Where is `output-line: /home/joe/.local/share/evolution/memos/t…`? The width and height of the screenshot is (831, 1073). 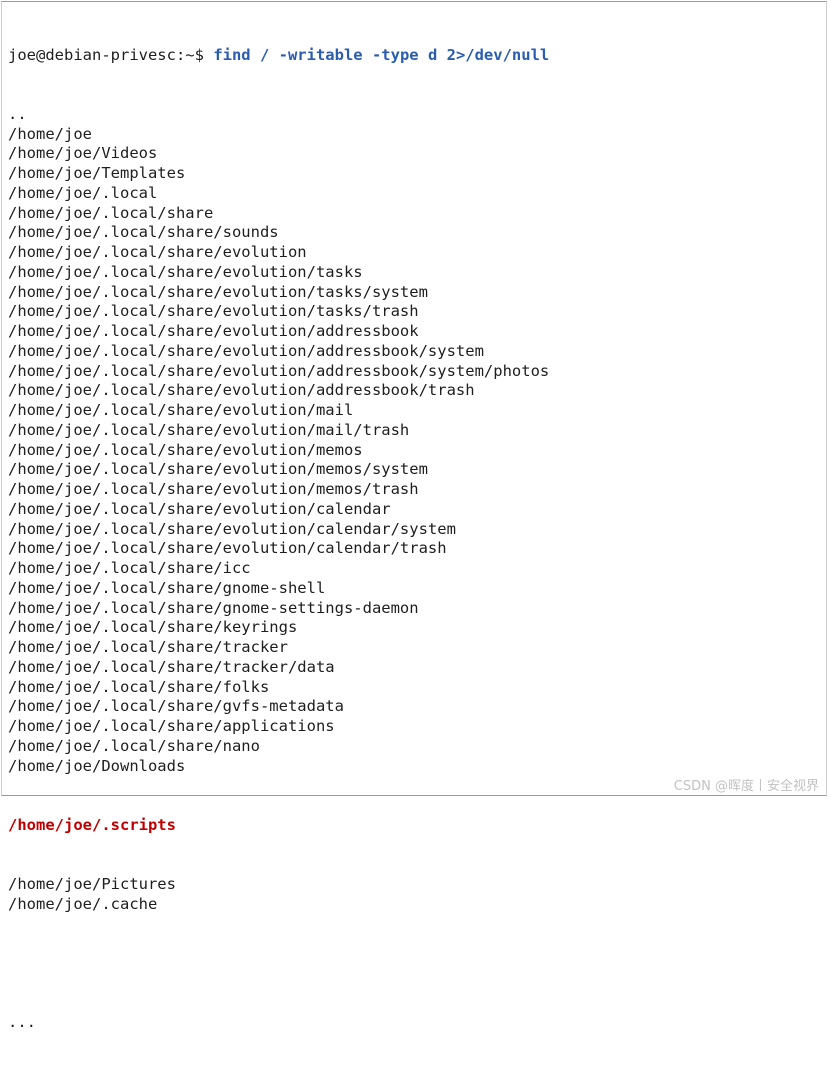
output-line: /home/joe/.local/share/evolution/memos/t… is located at coordinates (213, 489).